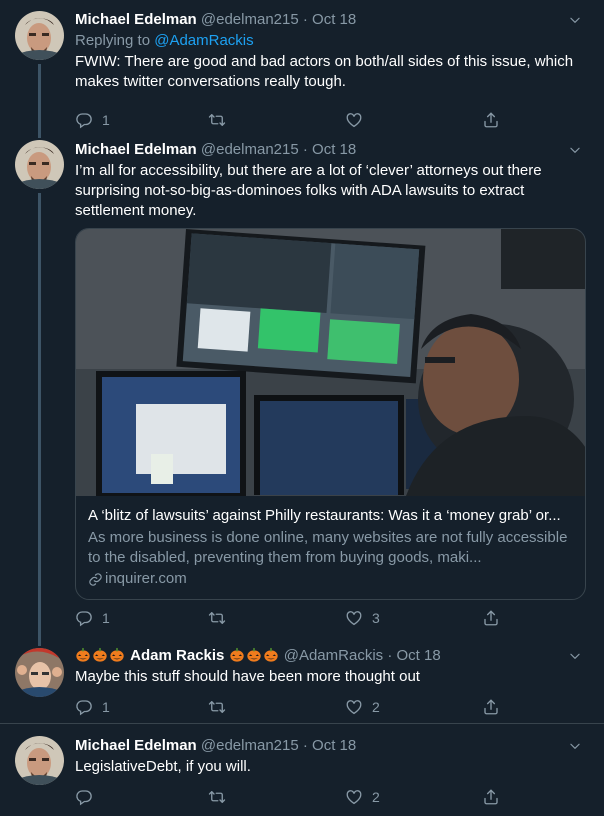 The width and height of the screenshot is (604, 816). I want to click on user-handle: @AdamRackis, so click(333, 655).